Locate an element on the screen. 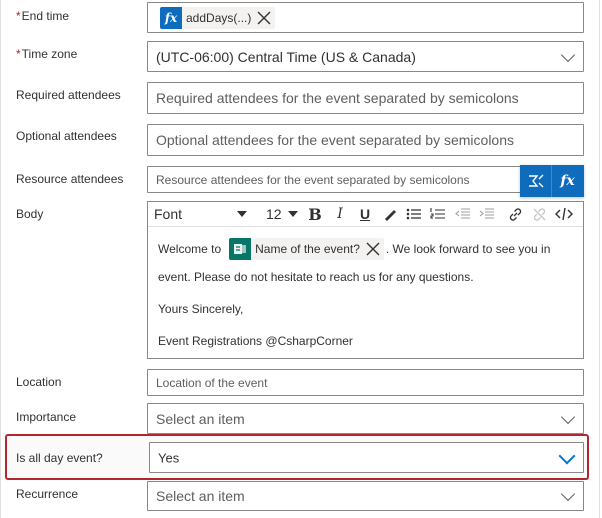 The height and width of the screenshot is (518, 602). importance-label: Importance is located at coordinates (46, 417).